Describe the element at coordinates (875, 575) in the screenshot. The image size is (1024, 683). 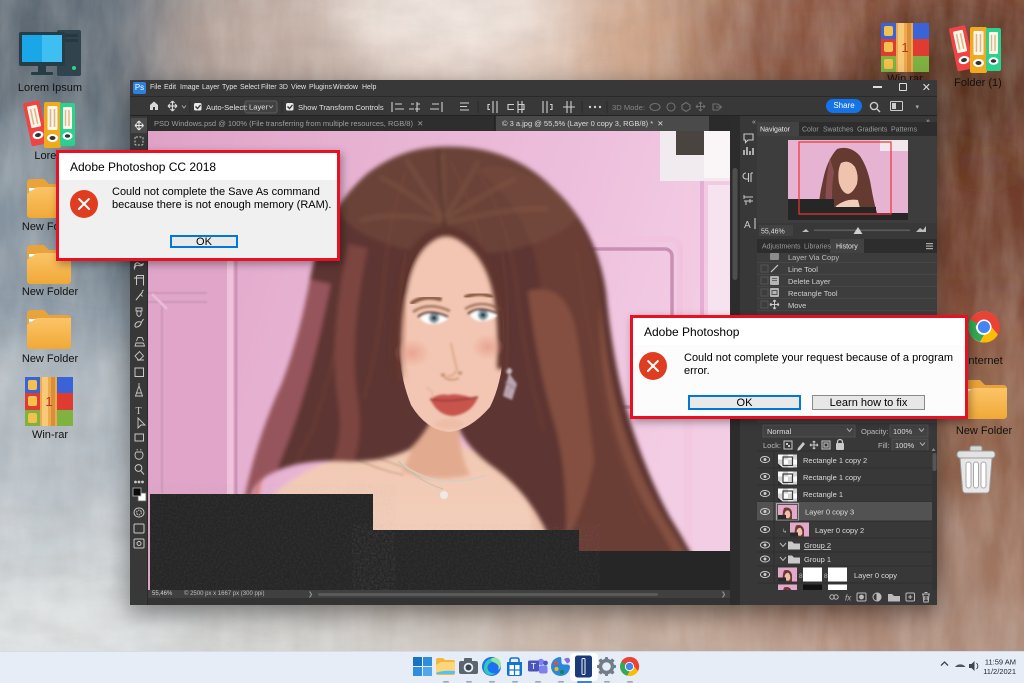
I see `svg-text: Layer 0 copy` at that location.